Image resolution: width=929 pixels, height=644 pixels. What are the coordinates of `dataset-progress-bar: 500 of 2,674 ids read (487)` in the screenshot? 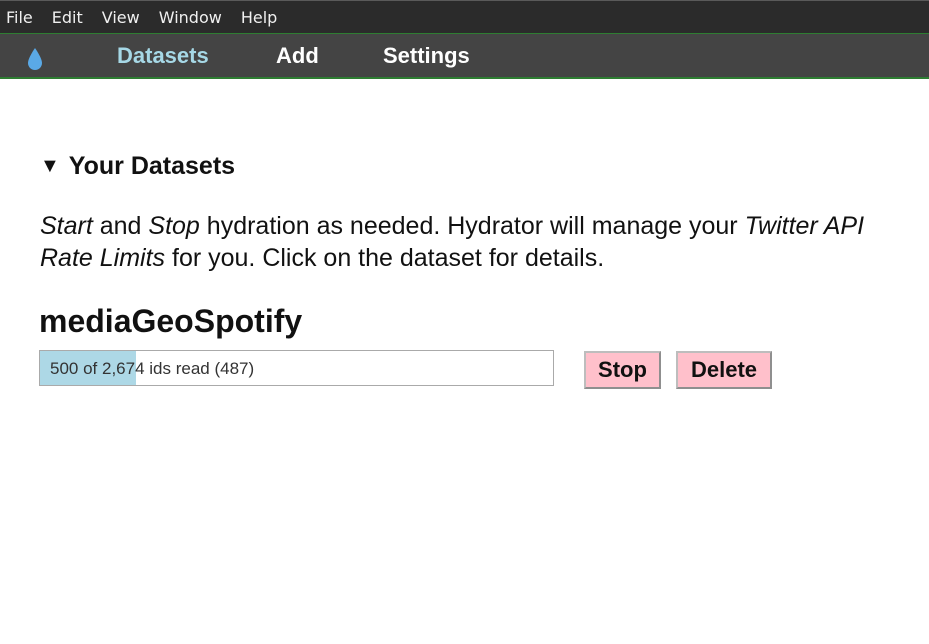 It's located at (296, 368).